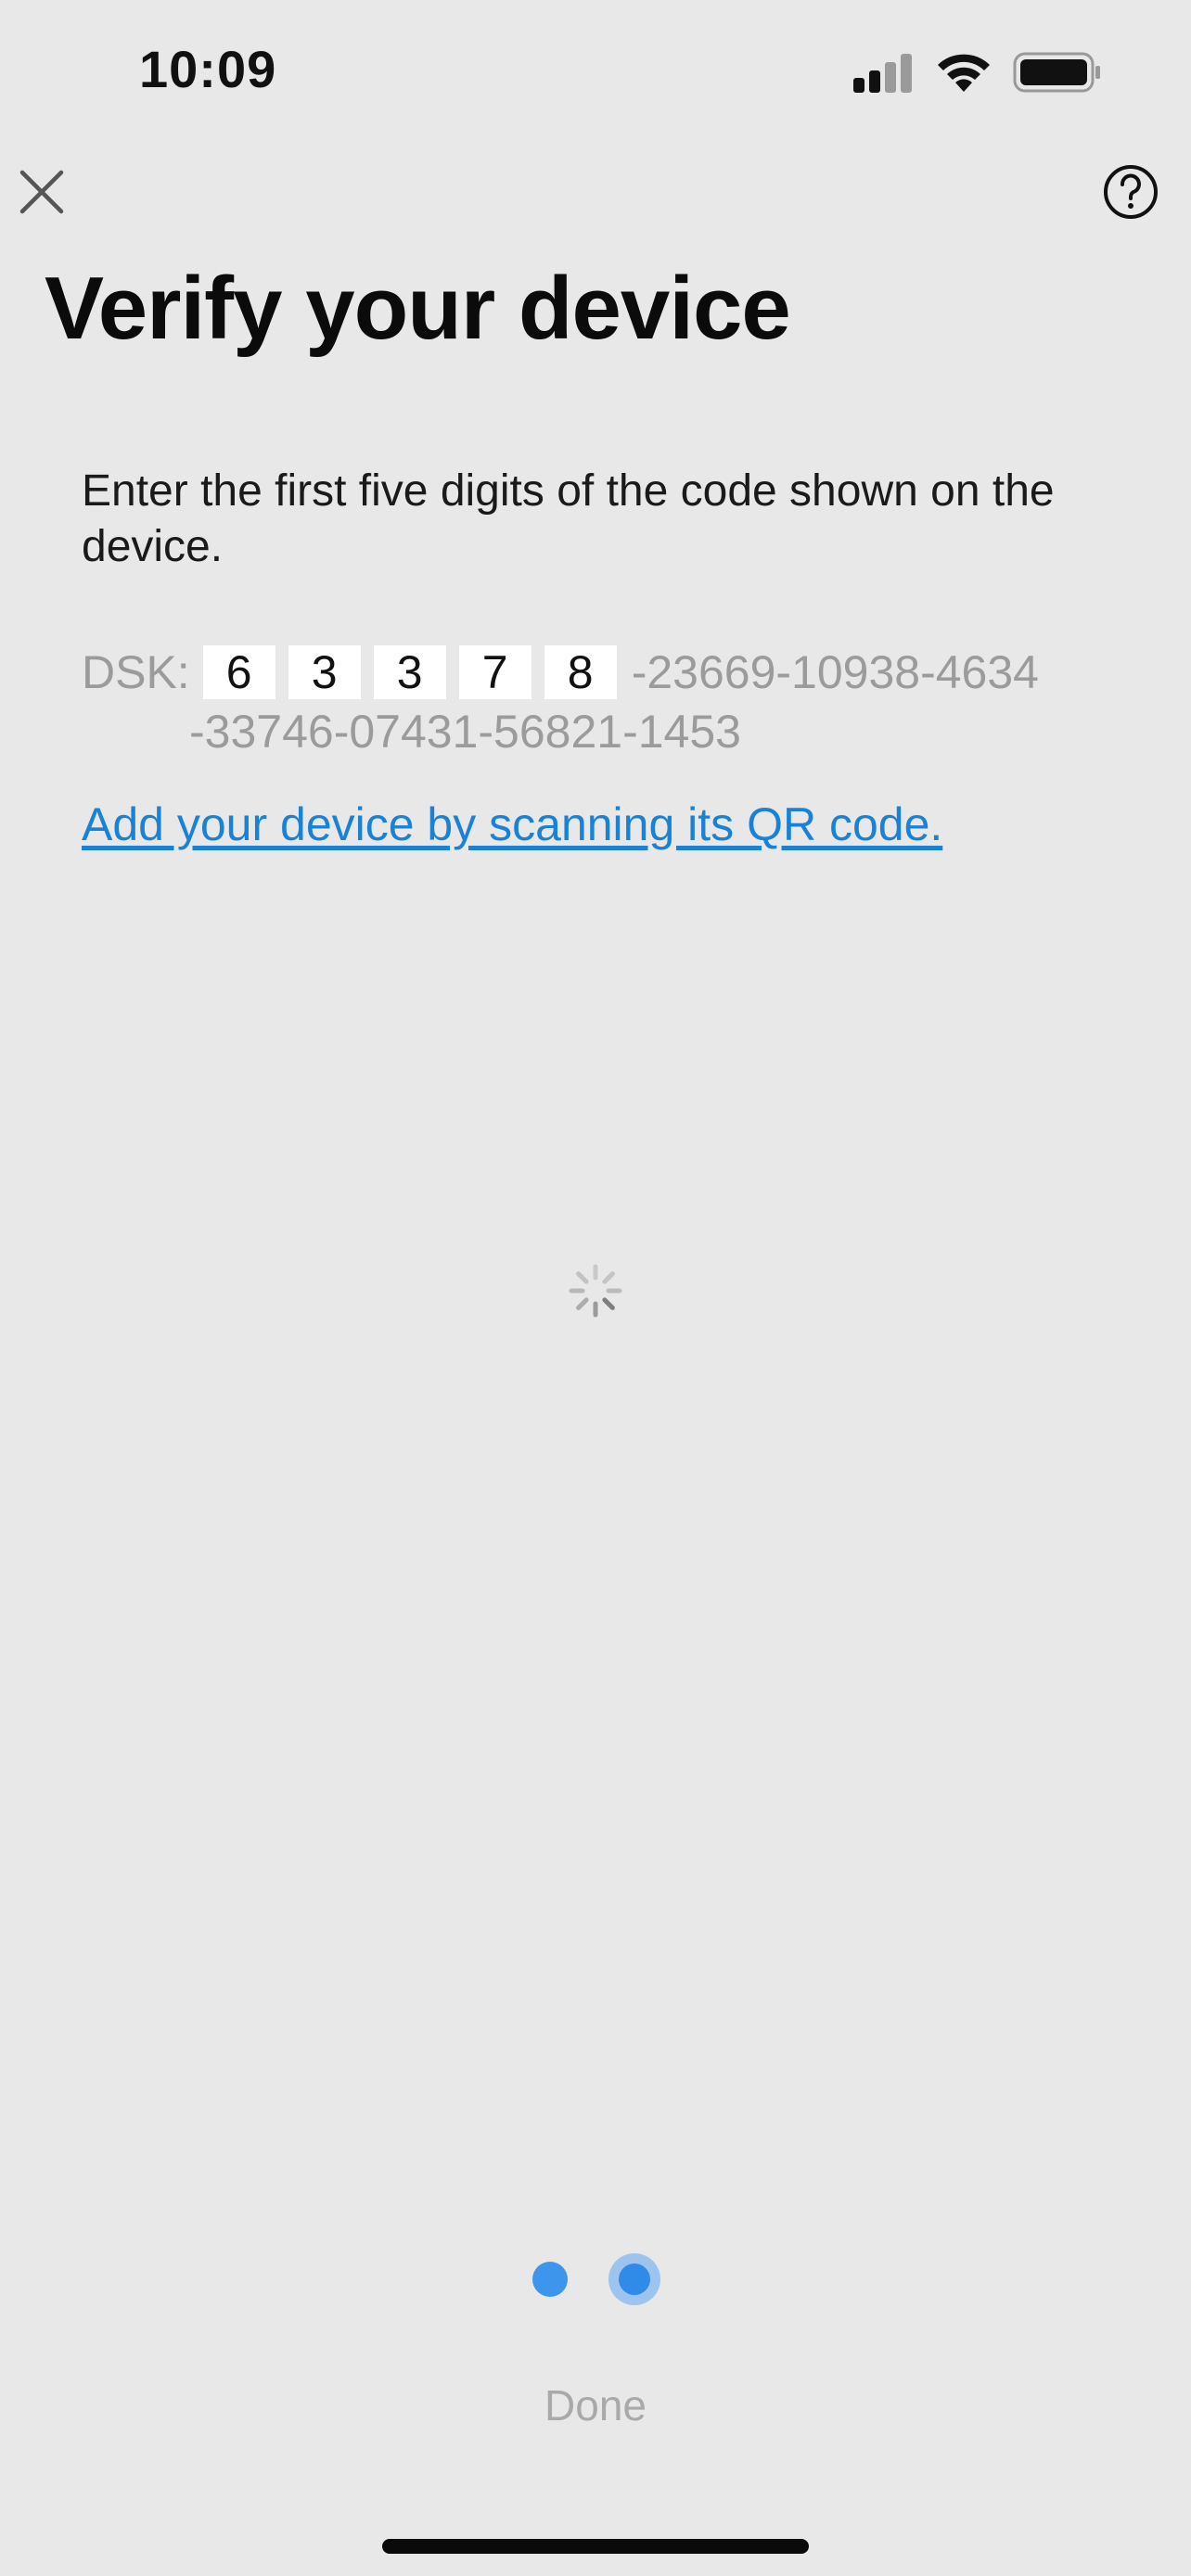 Image resolution: width=1191 pixels, height=2576 pixels. I want to click on page-dot-2-active, so click(634, 2279).